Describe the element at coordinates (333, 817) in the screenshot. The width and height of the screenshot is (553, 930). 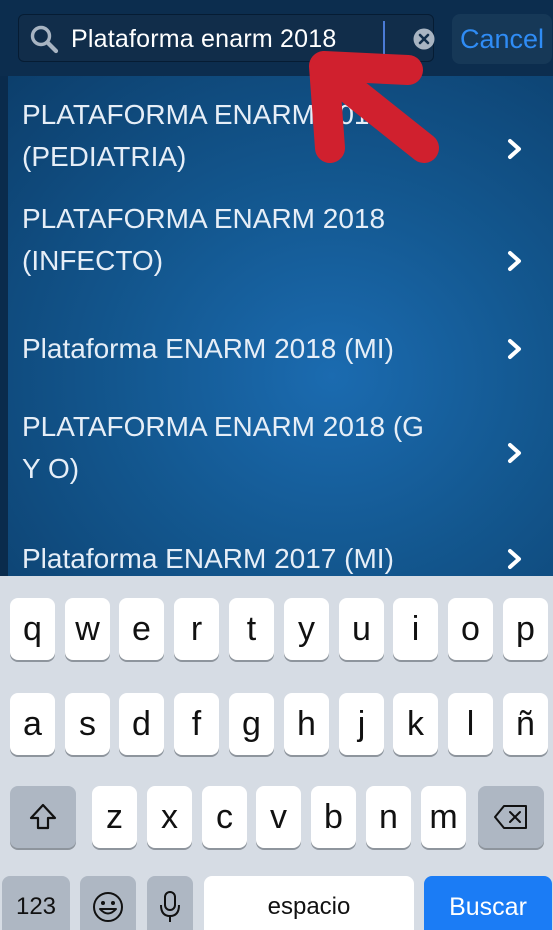
I see `key-b: b` at that location.